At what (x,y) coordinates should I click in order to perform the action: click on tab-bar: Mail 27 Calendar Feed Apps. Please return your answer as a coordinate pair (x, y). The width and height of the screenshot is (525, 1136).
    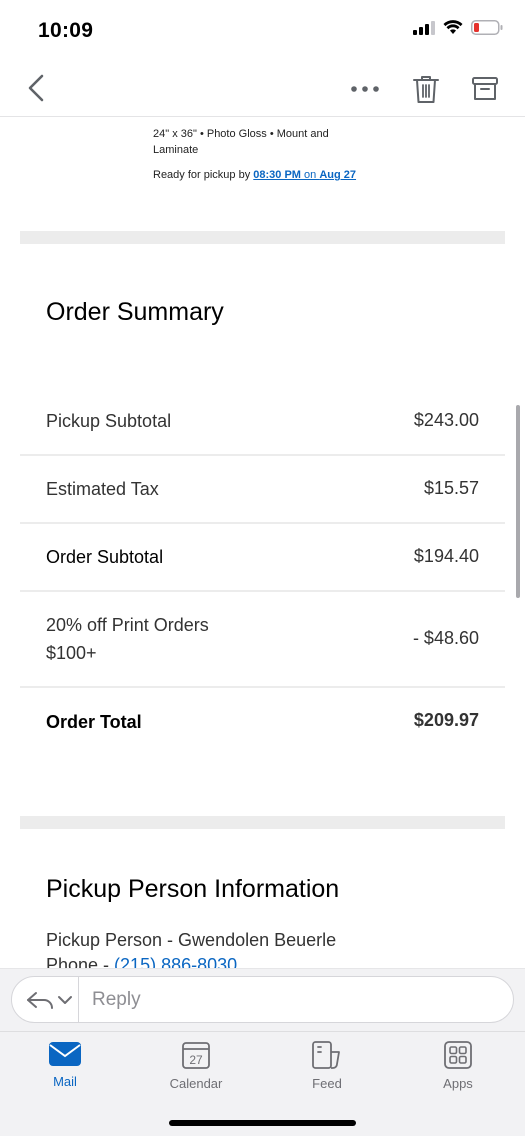
    Looking at the image, I should click on (262, 1083).